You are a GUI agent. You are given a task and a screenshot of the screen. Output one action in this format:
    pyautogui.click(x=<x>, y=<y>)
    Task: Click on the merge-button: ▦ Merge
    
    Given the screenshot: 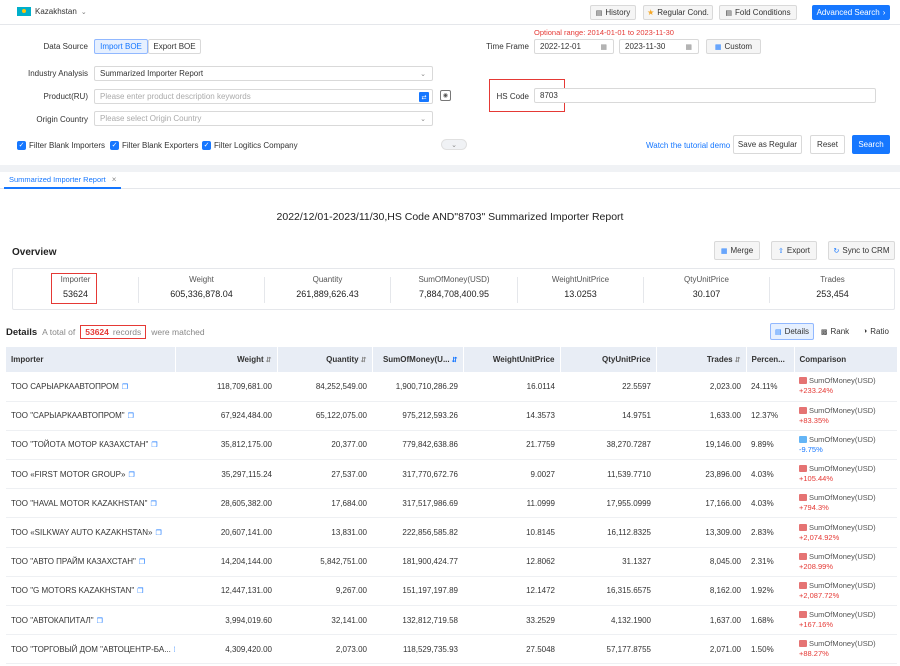 What is the action you would take?
    pyautogui.click(x=737, y=250)
    